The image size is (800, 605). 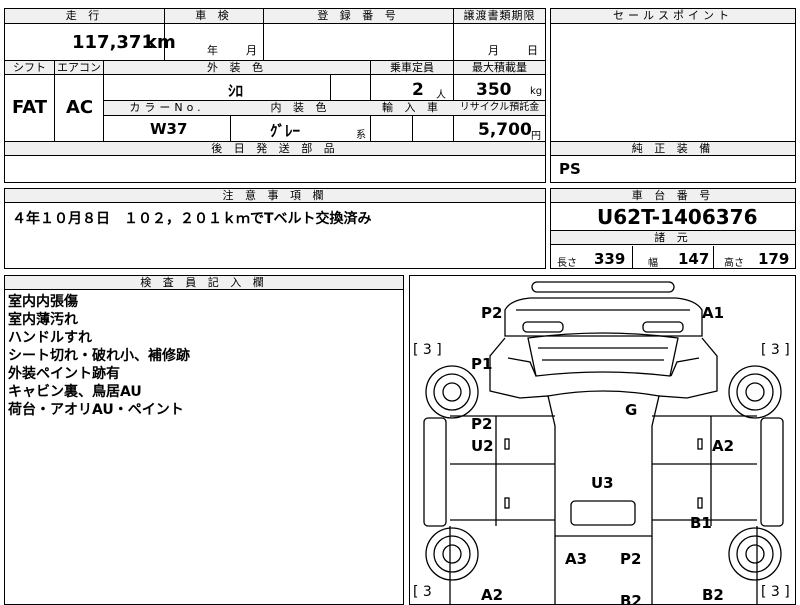 I want to click on mark-u2: U2, so click(x=482, y=446).